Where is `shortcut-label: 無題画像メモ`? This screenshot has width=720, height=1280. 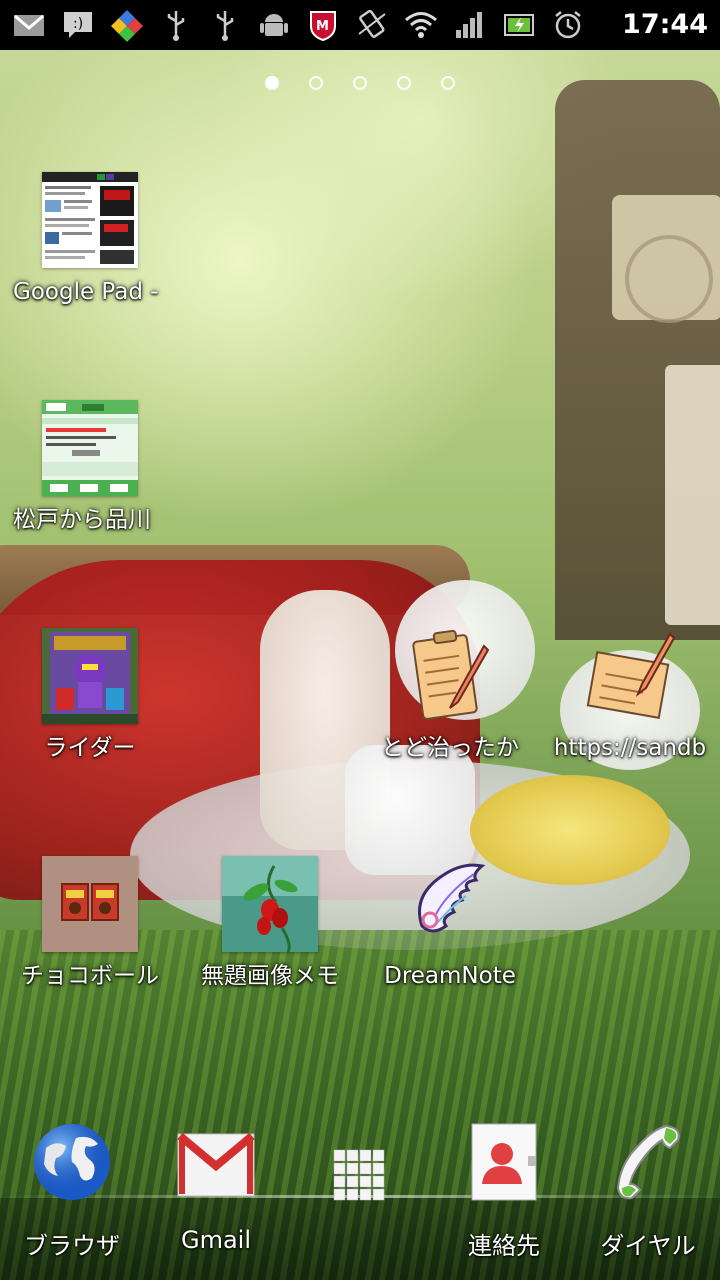
shortcut-label: 無題画像メモ is located at coordinates (270, 976).